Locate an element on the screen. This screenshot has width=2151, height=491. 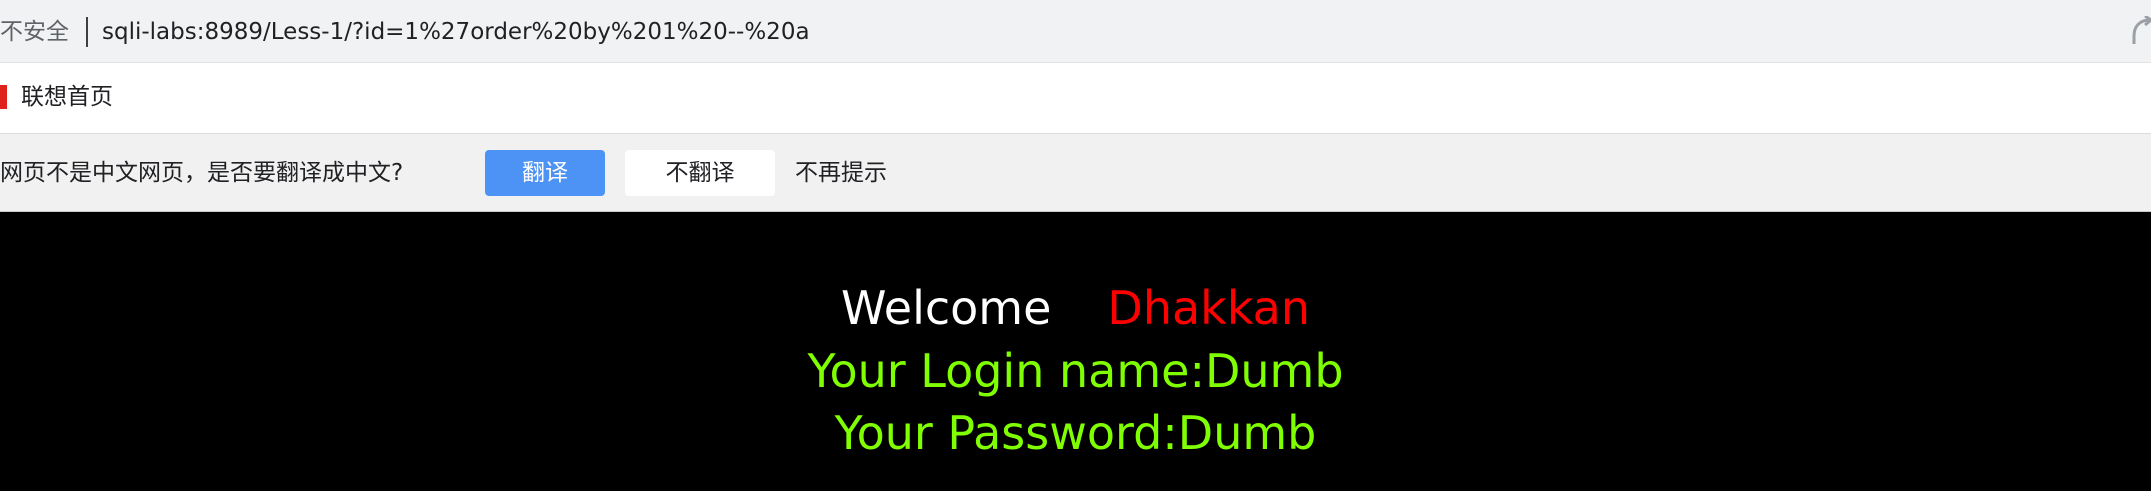
share-icon is located at coordinates (2139, 30).